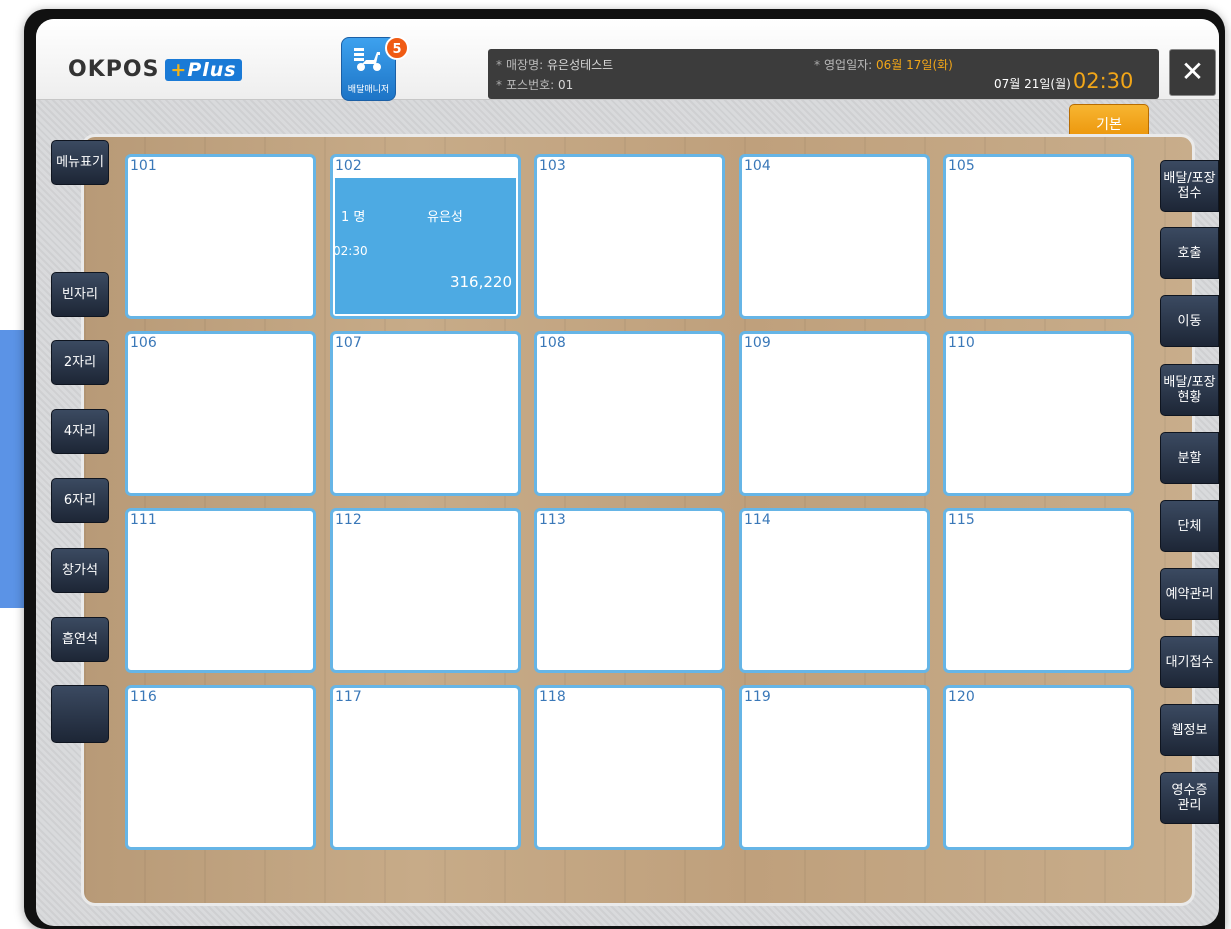 The image size is (1231, 929). I want to click on right-button-move: 이동, so click(1189, 321).